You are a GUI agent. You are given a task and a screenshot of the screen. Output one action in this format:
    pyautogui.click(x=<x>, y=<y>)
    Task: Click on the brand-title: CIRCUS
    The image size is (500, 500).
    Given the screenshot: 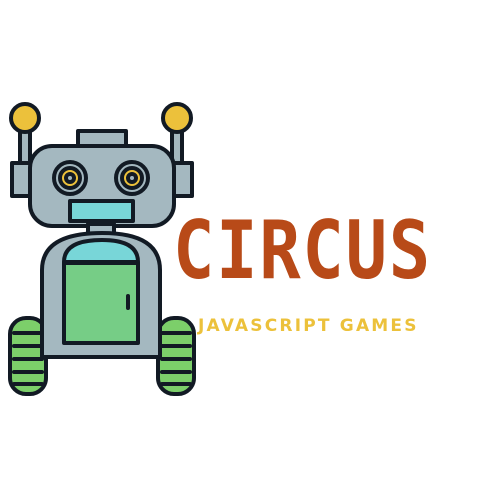 What is the action you would take?
    pyautogui.click(x=302, y=250)
    